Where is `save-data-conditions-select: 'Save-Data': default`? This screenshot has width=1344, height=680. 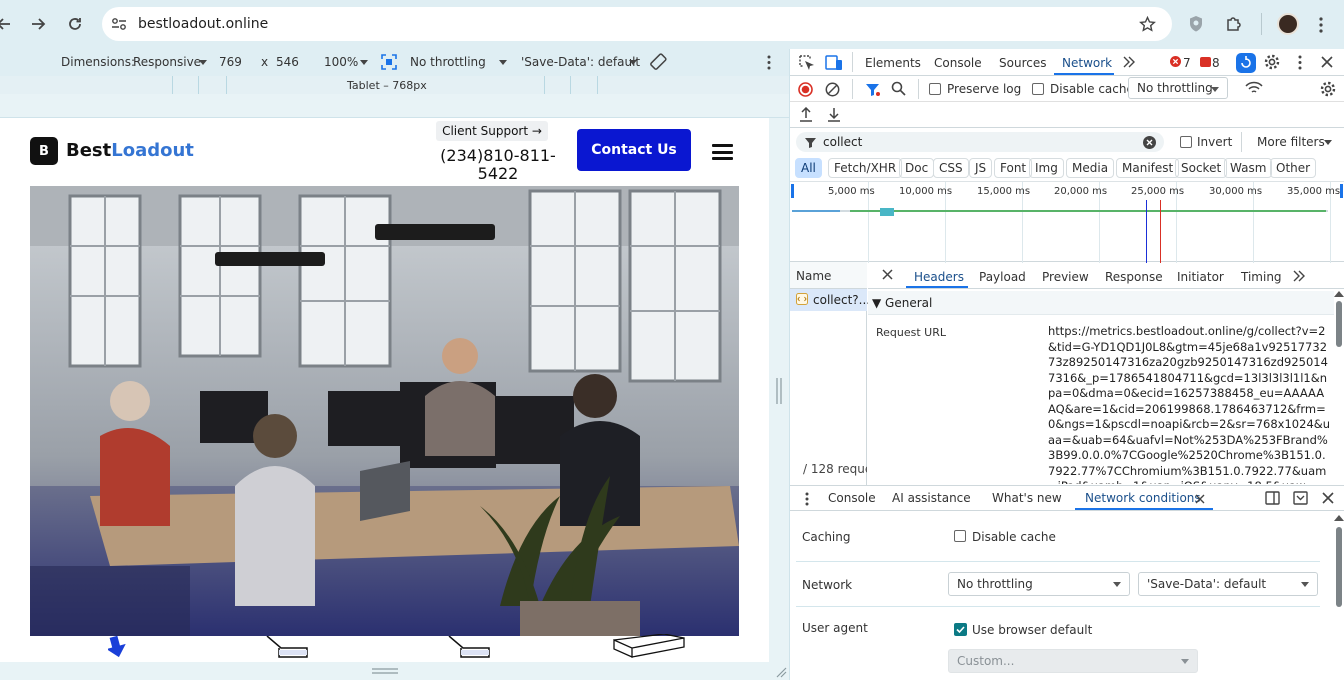
save-data-conditions-select: 'Save-Data': default is located at coordinates (1228, 584).